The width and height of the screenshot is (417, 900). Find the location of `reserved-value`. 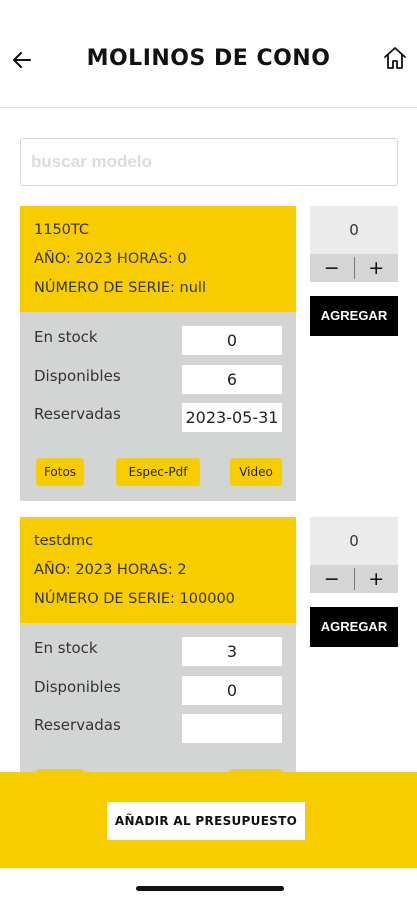

reserved-value is located at coordinates (232, 728).